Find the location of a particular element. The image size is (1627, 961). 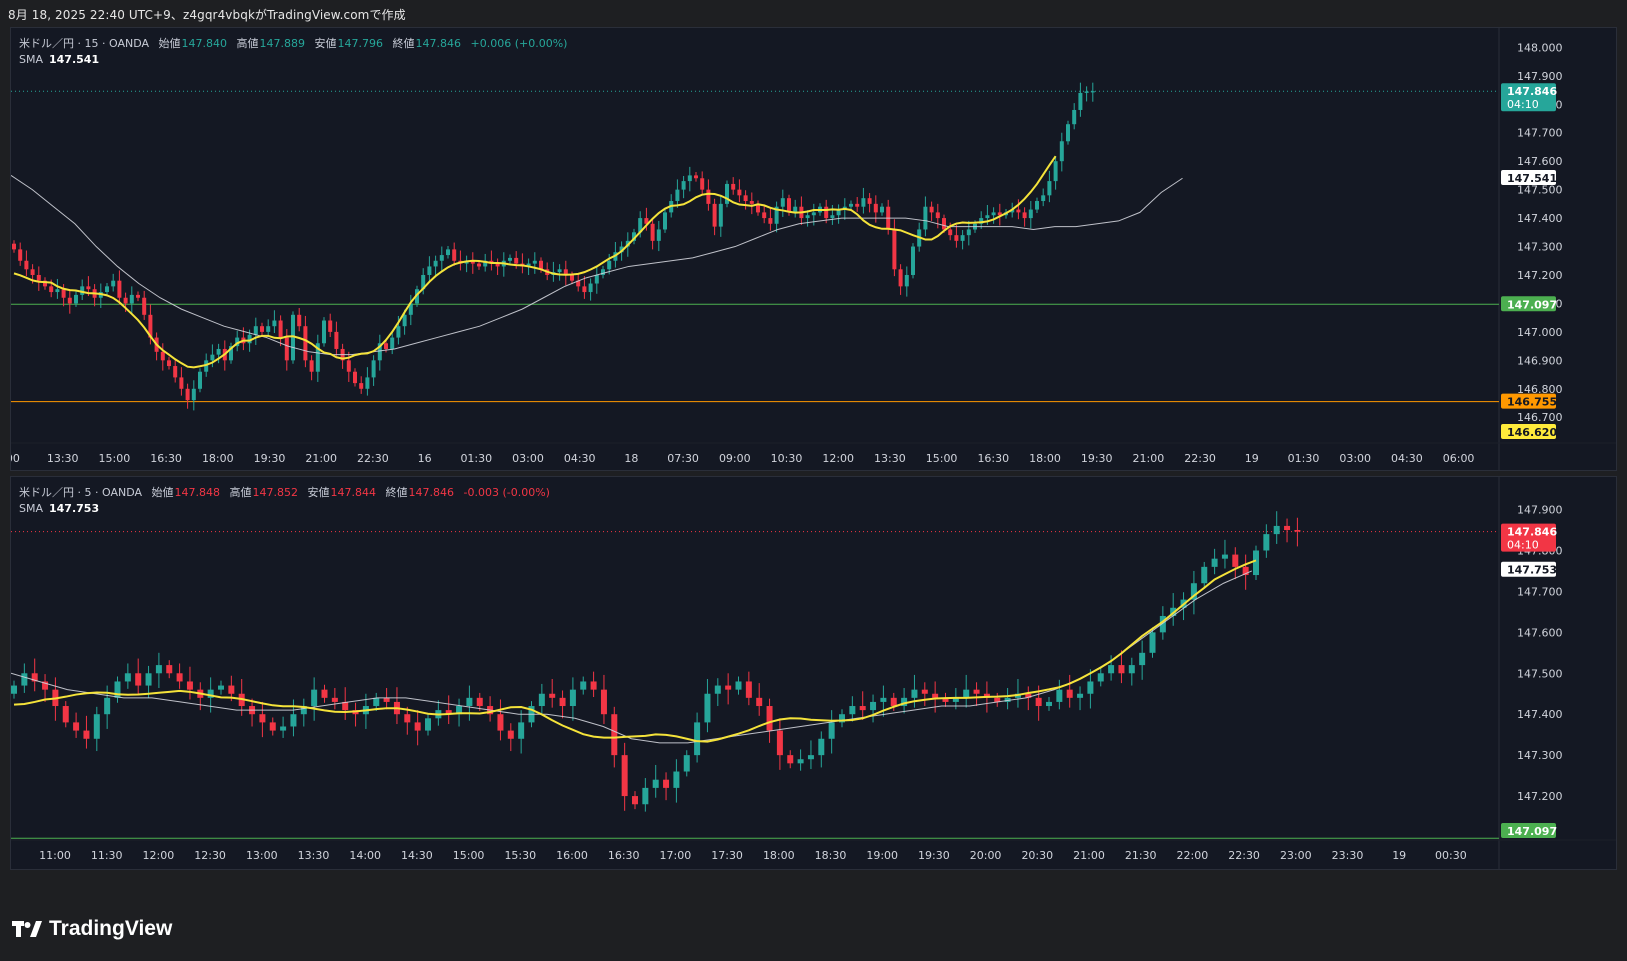

price-badge-label: 146.755 is located at coordinates (1532, 402).